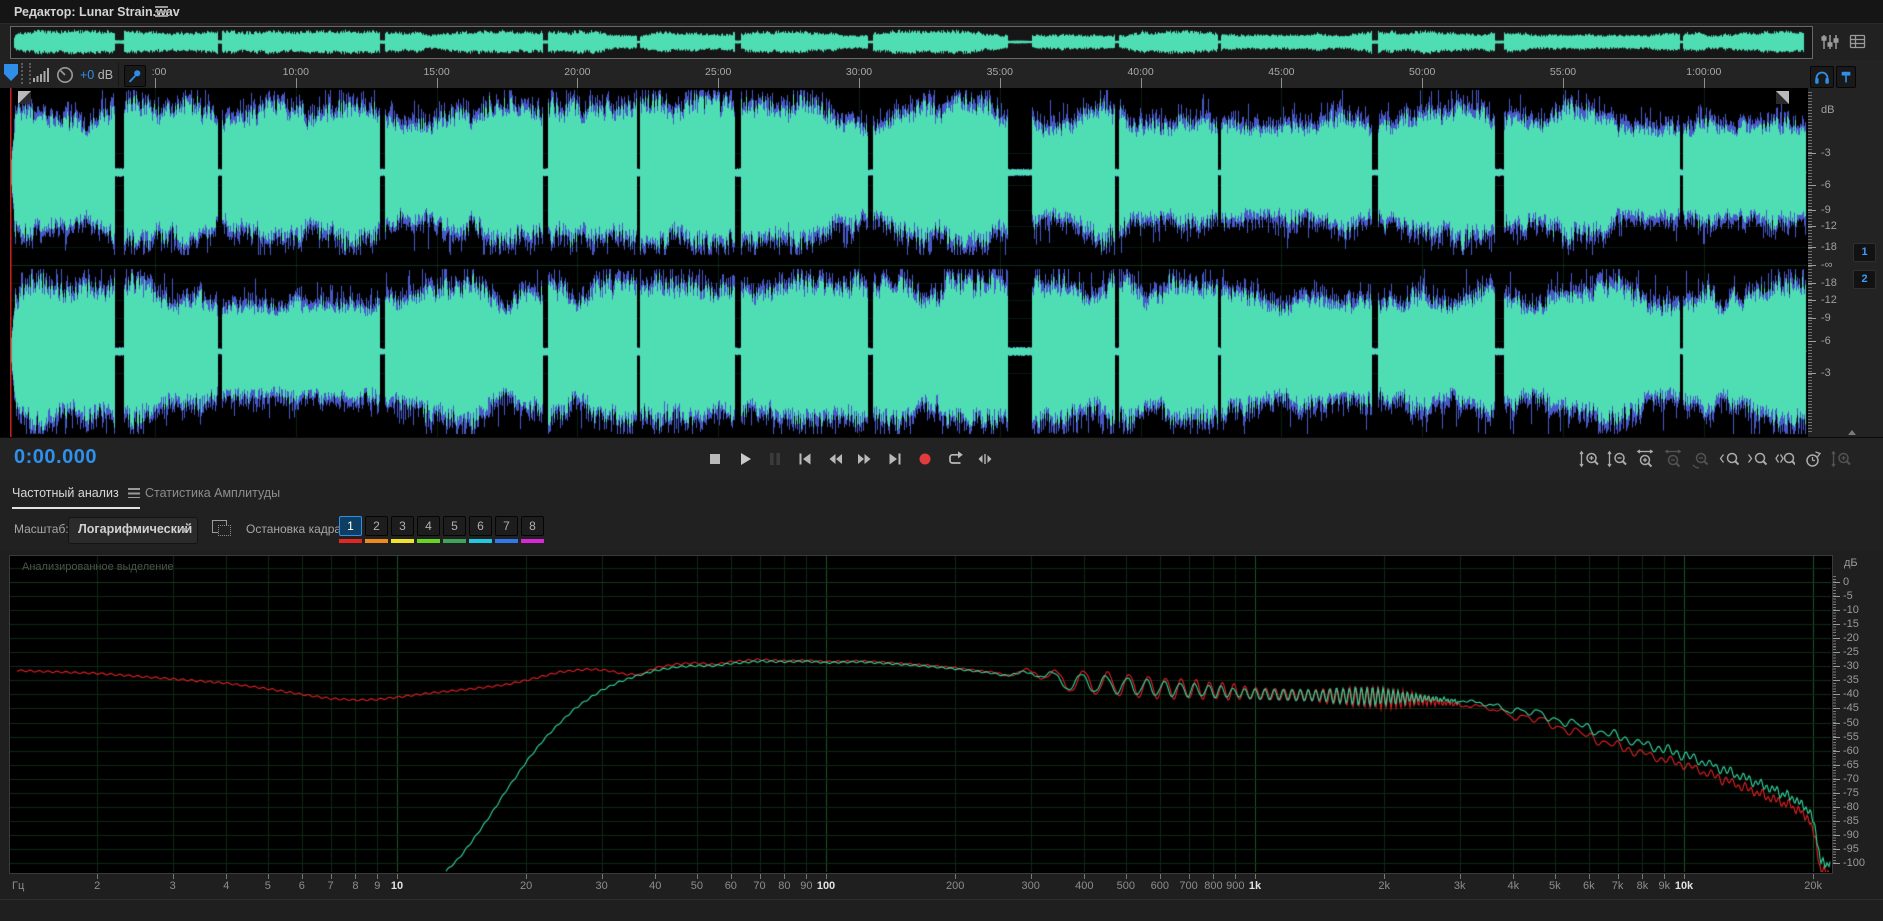 This screenshot has width=1883, height=921. What do you see at coordinates (212, 496) in the screenshot?
I see `tab-amplitude-statistics: Статистика Амплитуды` at bounding box center [212, 496].